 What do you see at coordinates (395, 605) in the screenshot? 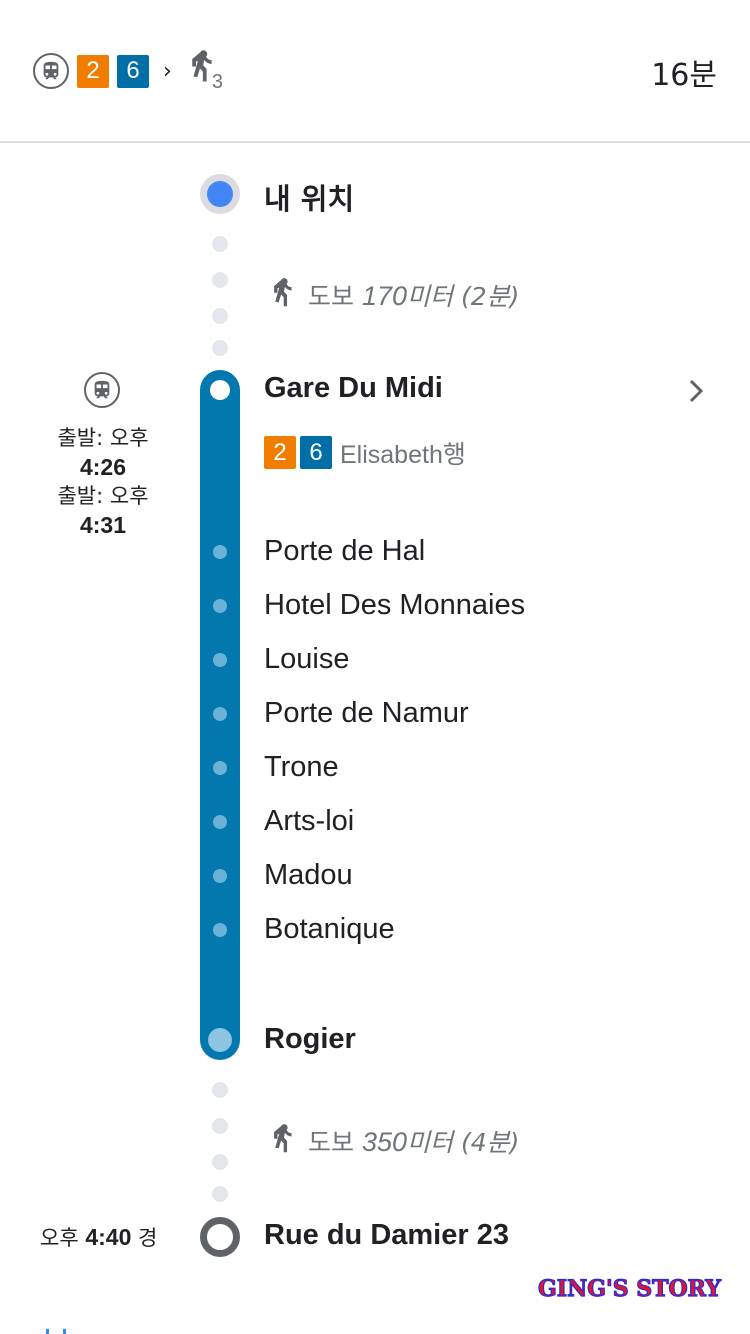
I see `list-item: Hotel Des Monnaies` at bounding box center [395, 605].